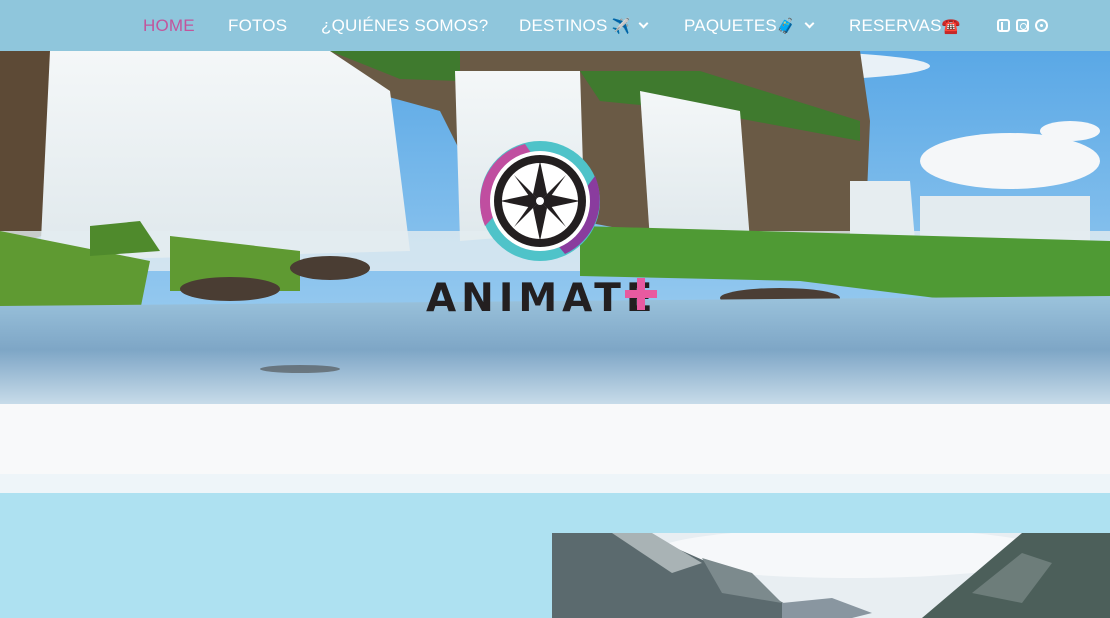 The width and height of the screenshot is (1110, 618). I want to click on nav-item-reservas: RESERVAS ☎️, so click(905, 25).